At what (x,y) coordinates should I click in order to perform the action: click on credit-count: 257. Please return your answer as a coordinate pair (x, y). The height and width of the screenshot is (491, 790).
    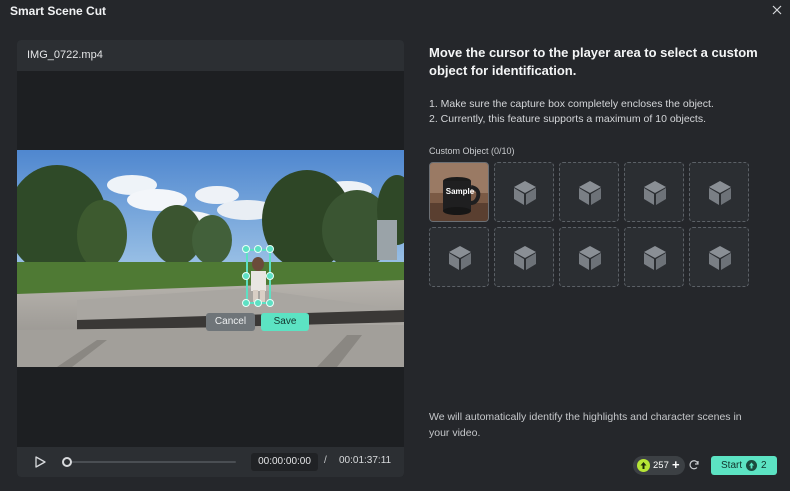
    Looking at the image, I should click on (661, 465).